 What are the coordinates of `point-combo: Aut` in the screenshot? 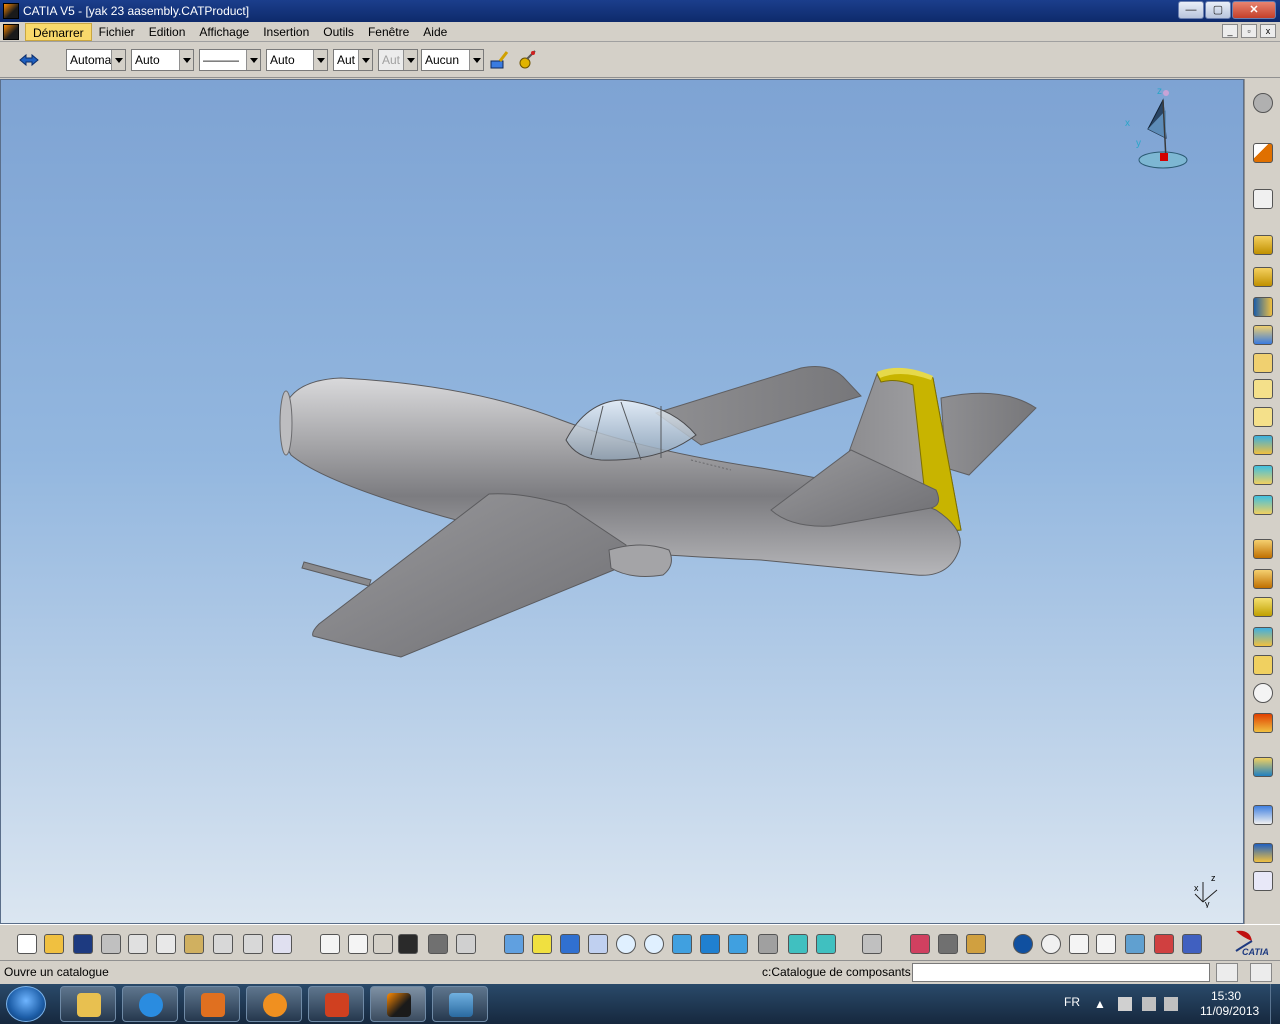 It's located at (353, 60).